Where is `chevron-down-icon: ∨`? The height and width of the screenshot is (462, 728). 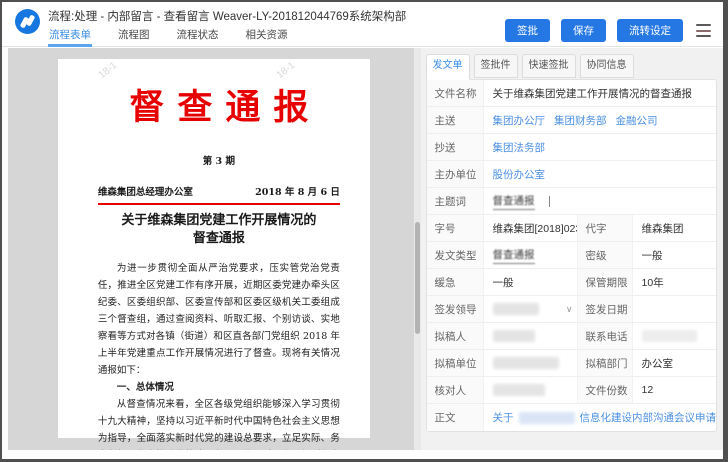 chevron-down-icon: ∨ is located at coordinates (569, 309).